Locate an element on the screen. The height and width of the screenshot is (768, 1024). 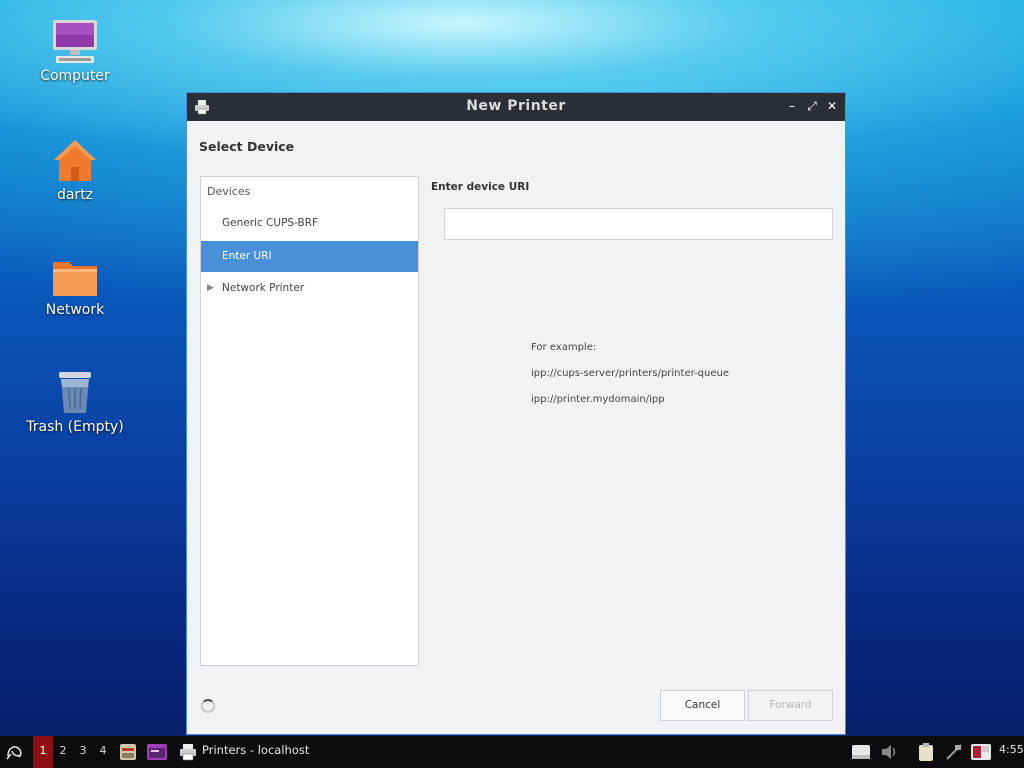
workspace-2: 2 is located at coordinates (63, 752).